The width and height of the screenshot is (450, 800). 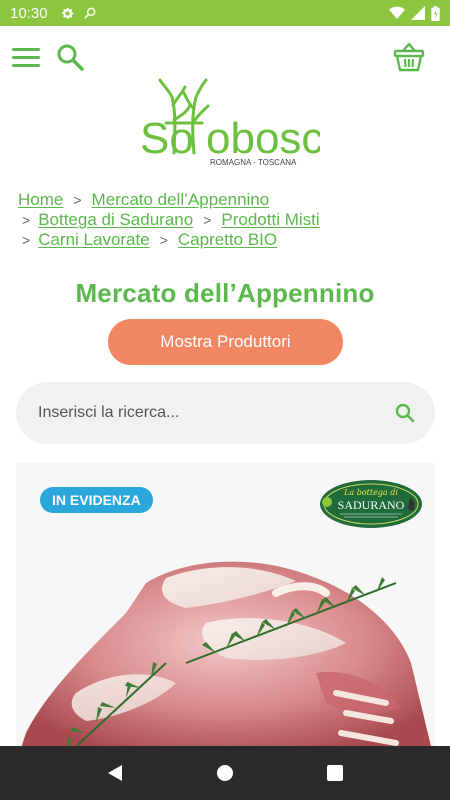 What do you see at coordinates (253, 162) in the screenshot?
I see `logo-tagline: ROMAGNA · TOSCANA` at bounding box center [253, 162].